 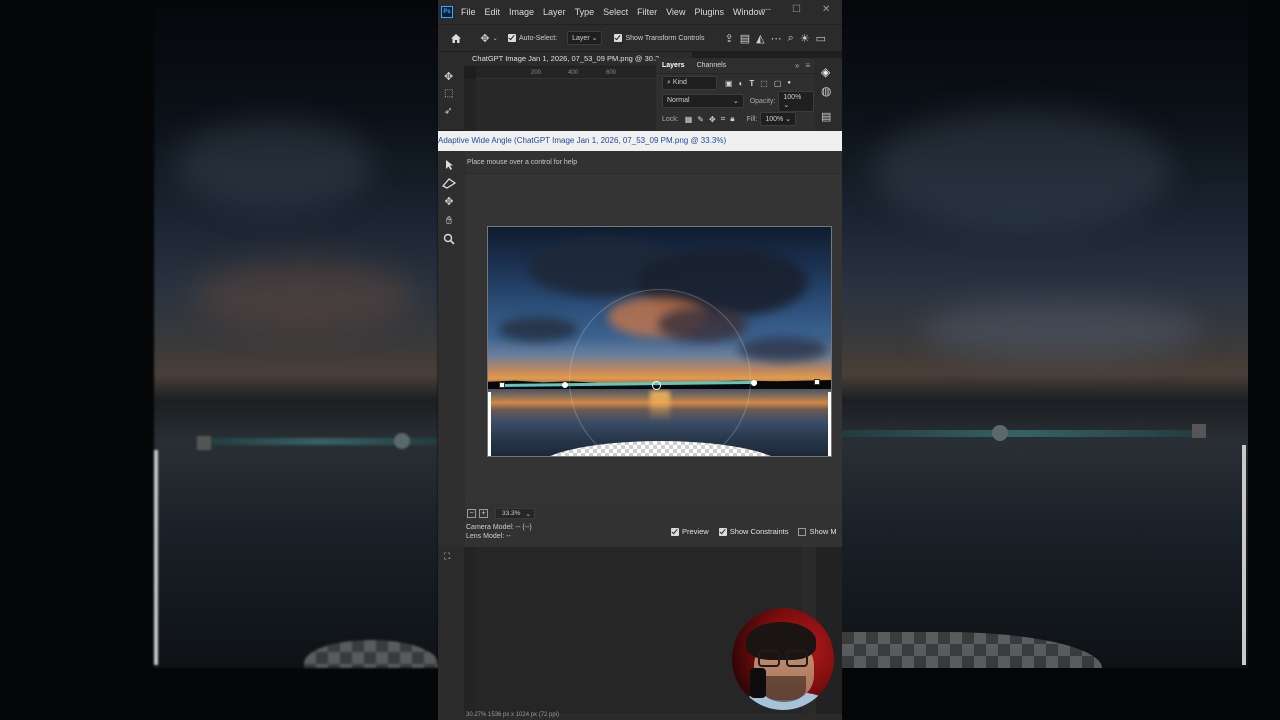 What do you see at coordinates (764, 83) in the screenshot?
I see `filter-shape-icon: ⬚` at bounding box center [764, 83].